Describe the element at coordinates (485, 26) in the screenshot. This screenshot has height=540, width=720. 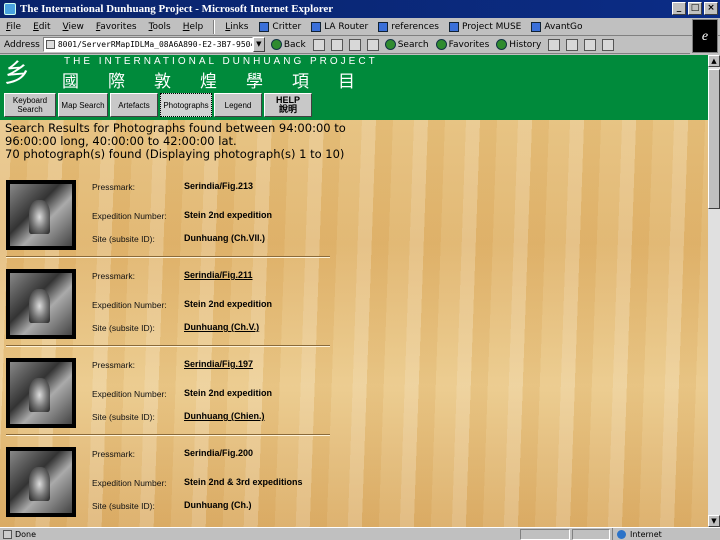
I see `link-project-muse: Project MUSE` at that location.